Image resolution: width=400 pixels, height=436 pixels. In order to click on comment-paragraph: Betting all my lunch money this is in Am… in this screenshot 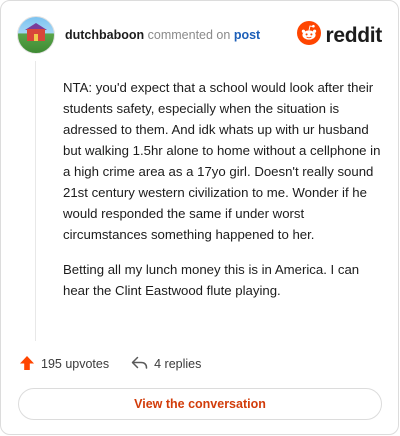, I will do `click(211, 280)`.